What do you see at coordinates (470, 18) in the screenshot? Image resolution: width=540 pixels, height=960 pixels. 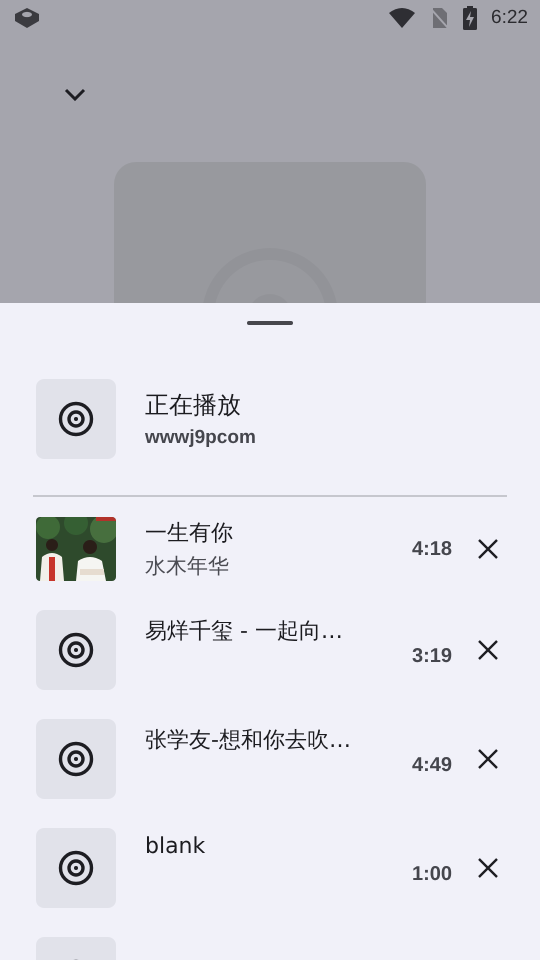 I see `battery-charging-icon` at bounding box center [470, 18].